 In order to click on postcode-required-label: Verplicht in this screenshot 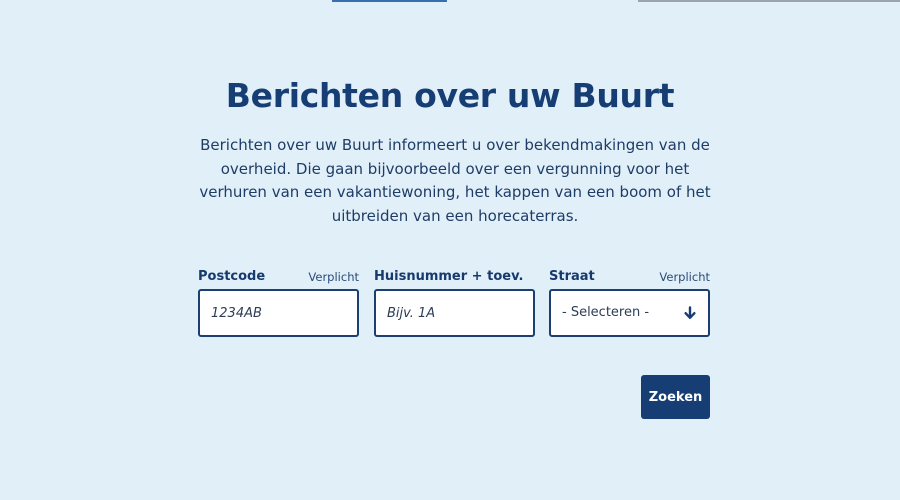, I will do `click(333, 277)`.